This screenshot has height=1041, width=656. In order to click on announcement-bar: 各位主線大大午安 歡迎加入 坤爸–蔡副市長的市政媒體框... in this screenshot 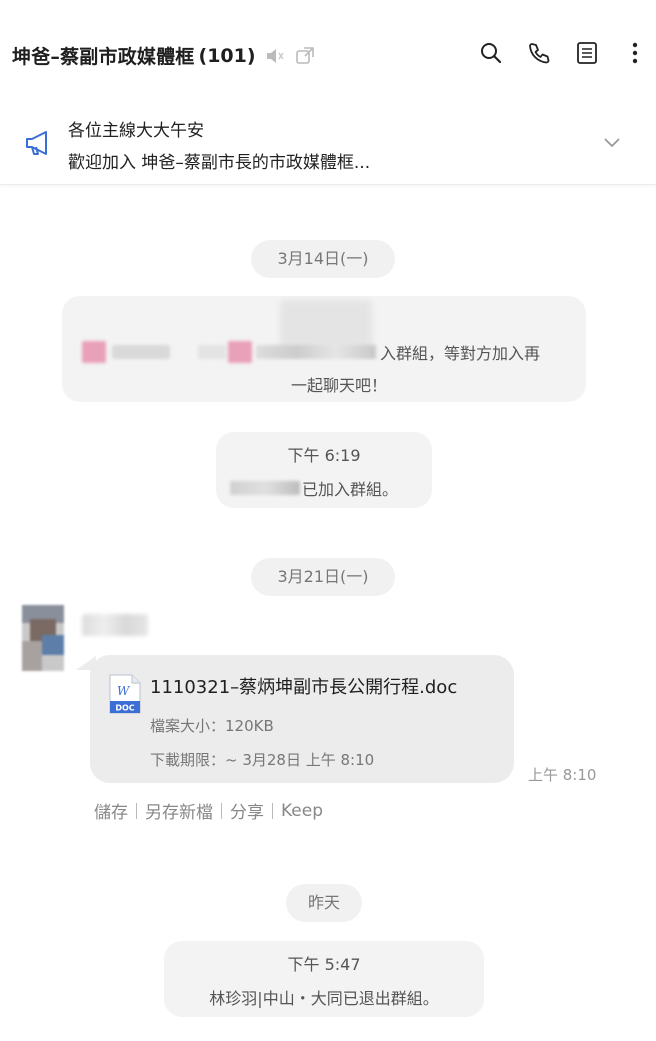, I will do `click(328, 147)`.